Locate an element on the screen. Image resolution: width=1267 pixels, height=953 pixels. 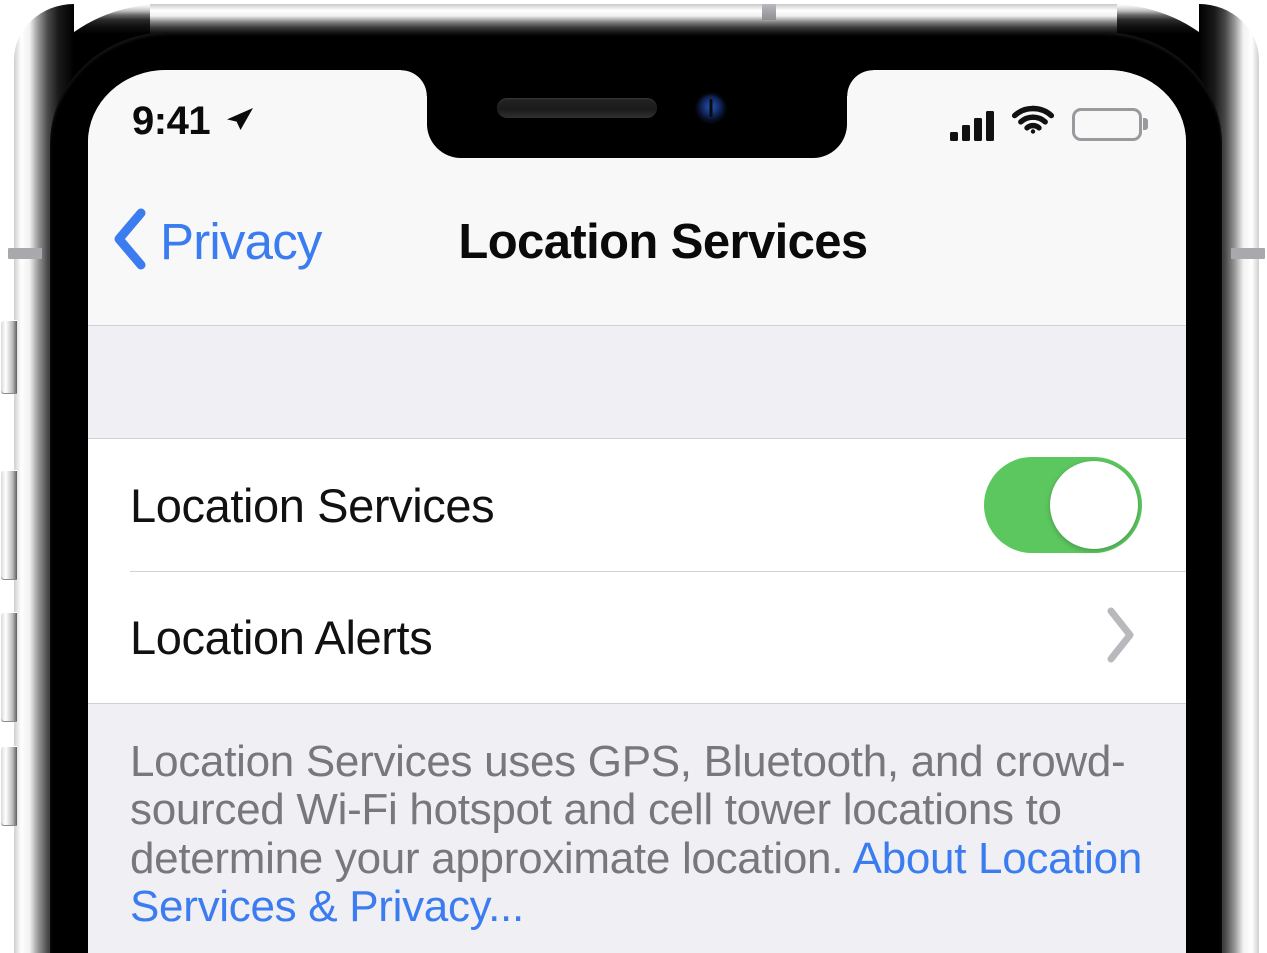
display-notch is located at coordinates (637, 114).